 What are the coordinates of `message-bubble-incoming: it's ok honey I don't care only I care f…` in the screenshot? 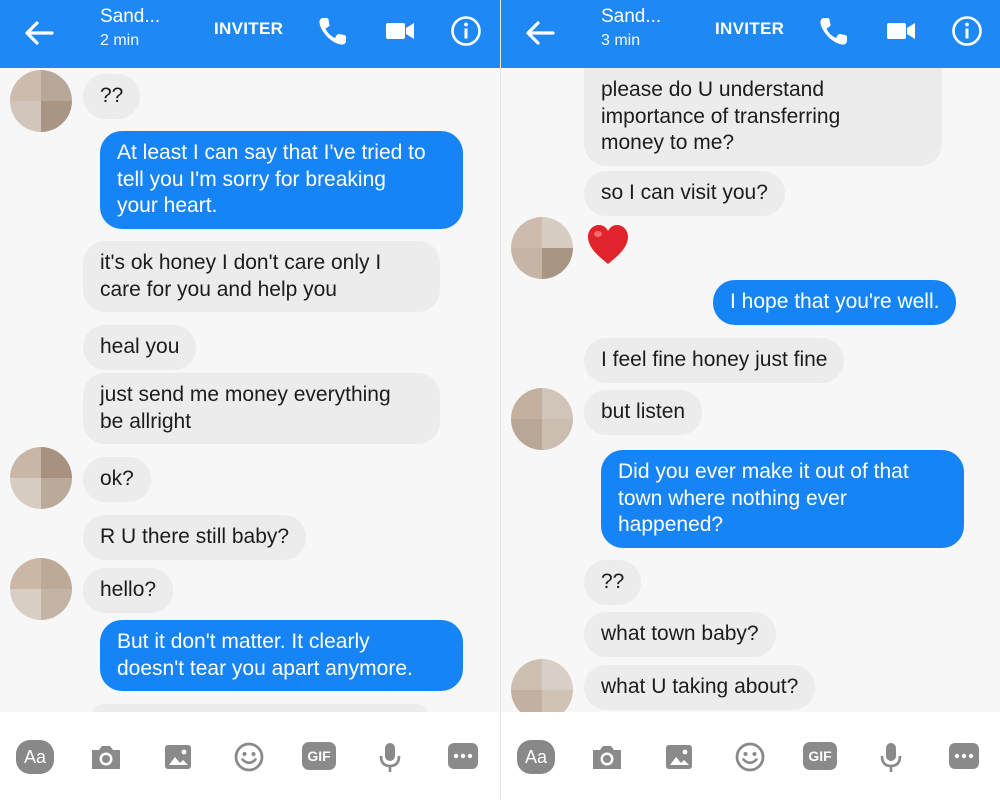 It's located at (261, 276).